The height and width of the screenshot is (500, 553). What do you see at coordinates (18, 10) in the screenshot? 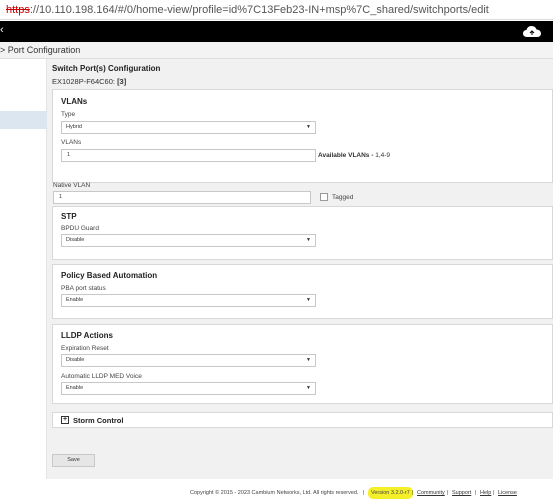
I see `url-protocol: https` at bounding box center [18, 10].